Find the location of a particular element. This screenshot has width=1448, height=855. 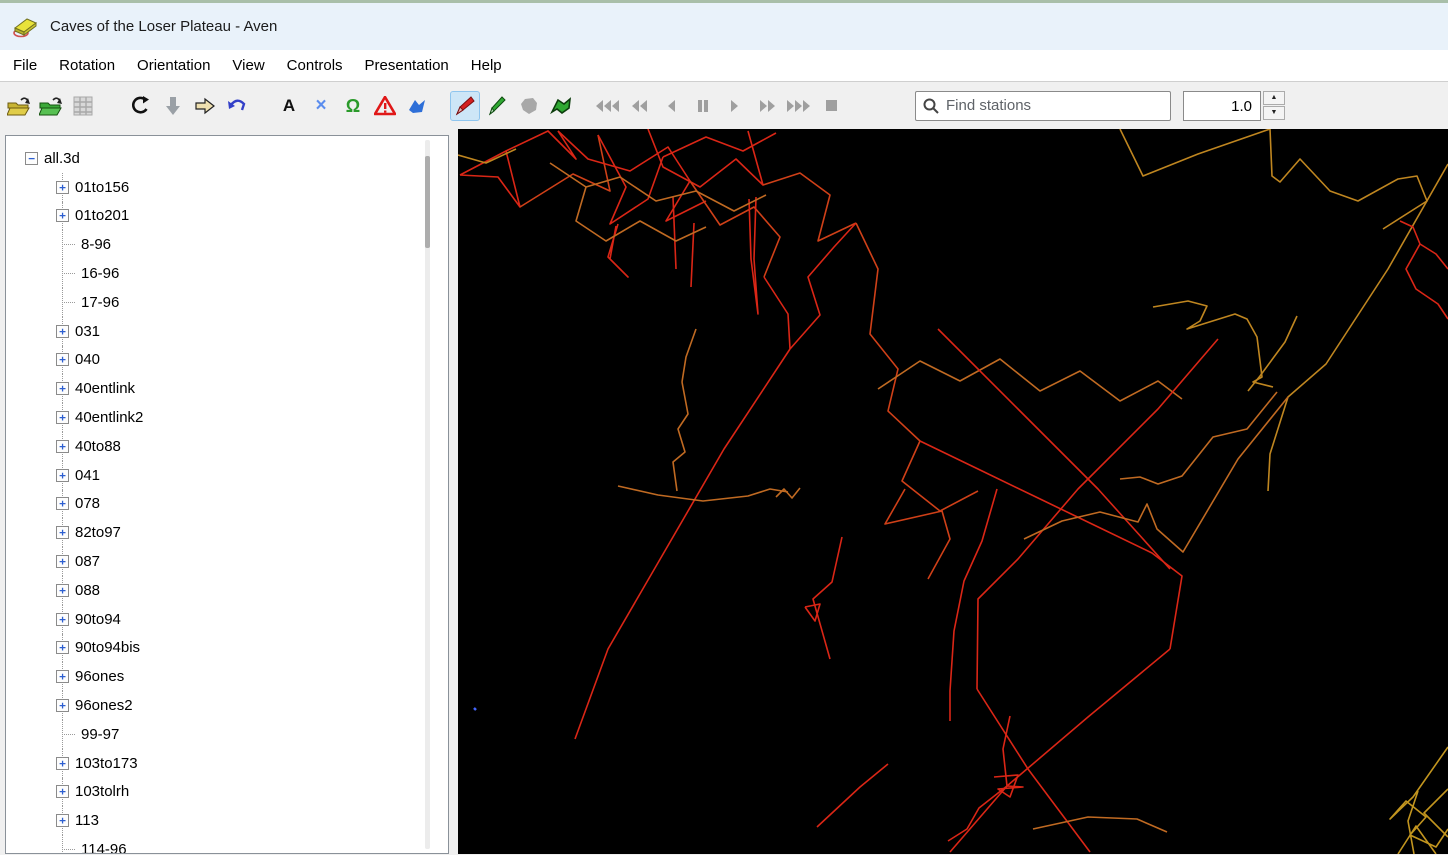

elevation-view-button is located at coordinates (205, 106).